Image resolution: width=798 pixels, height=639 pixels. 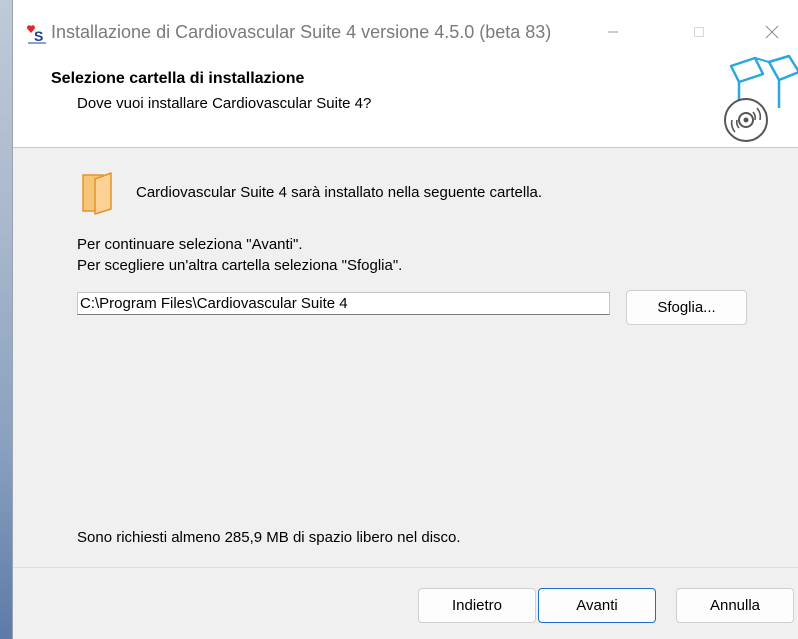 What do you see at coordinates (6, 319) in the screenshot?
I see `desktop-background` at bounding box center [6, 319].